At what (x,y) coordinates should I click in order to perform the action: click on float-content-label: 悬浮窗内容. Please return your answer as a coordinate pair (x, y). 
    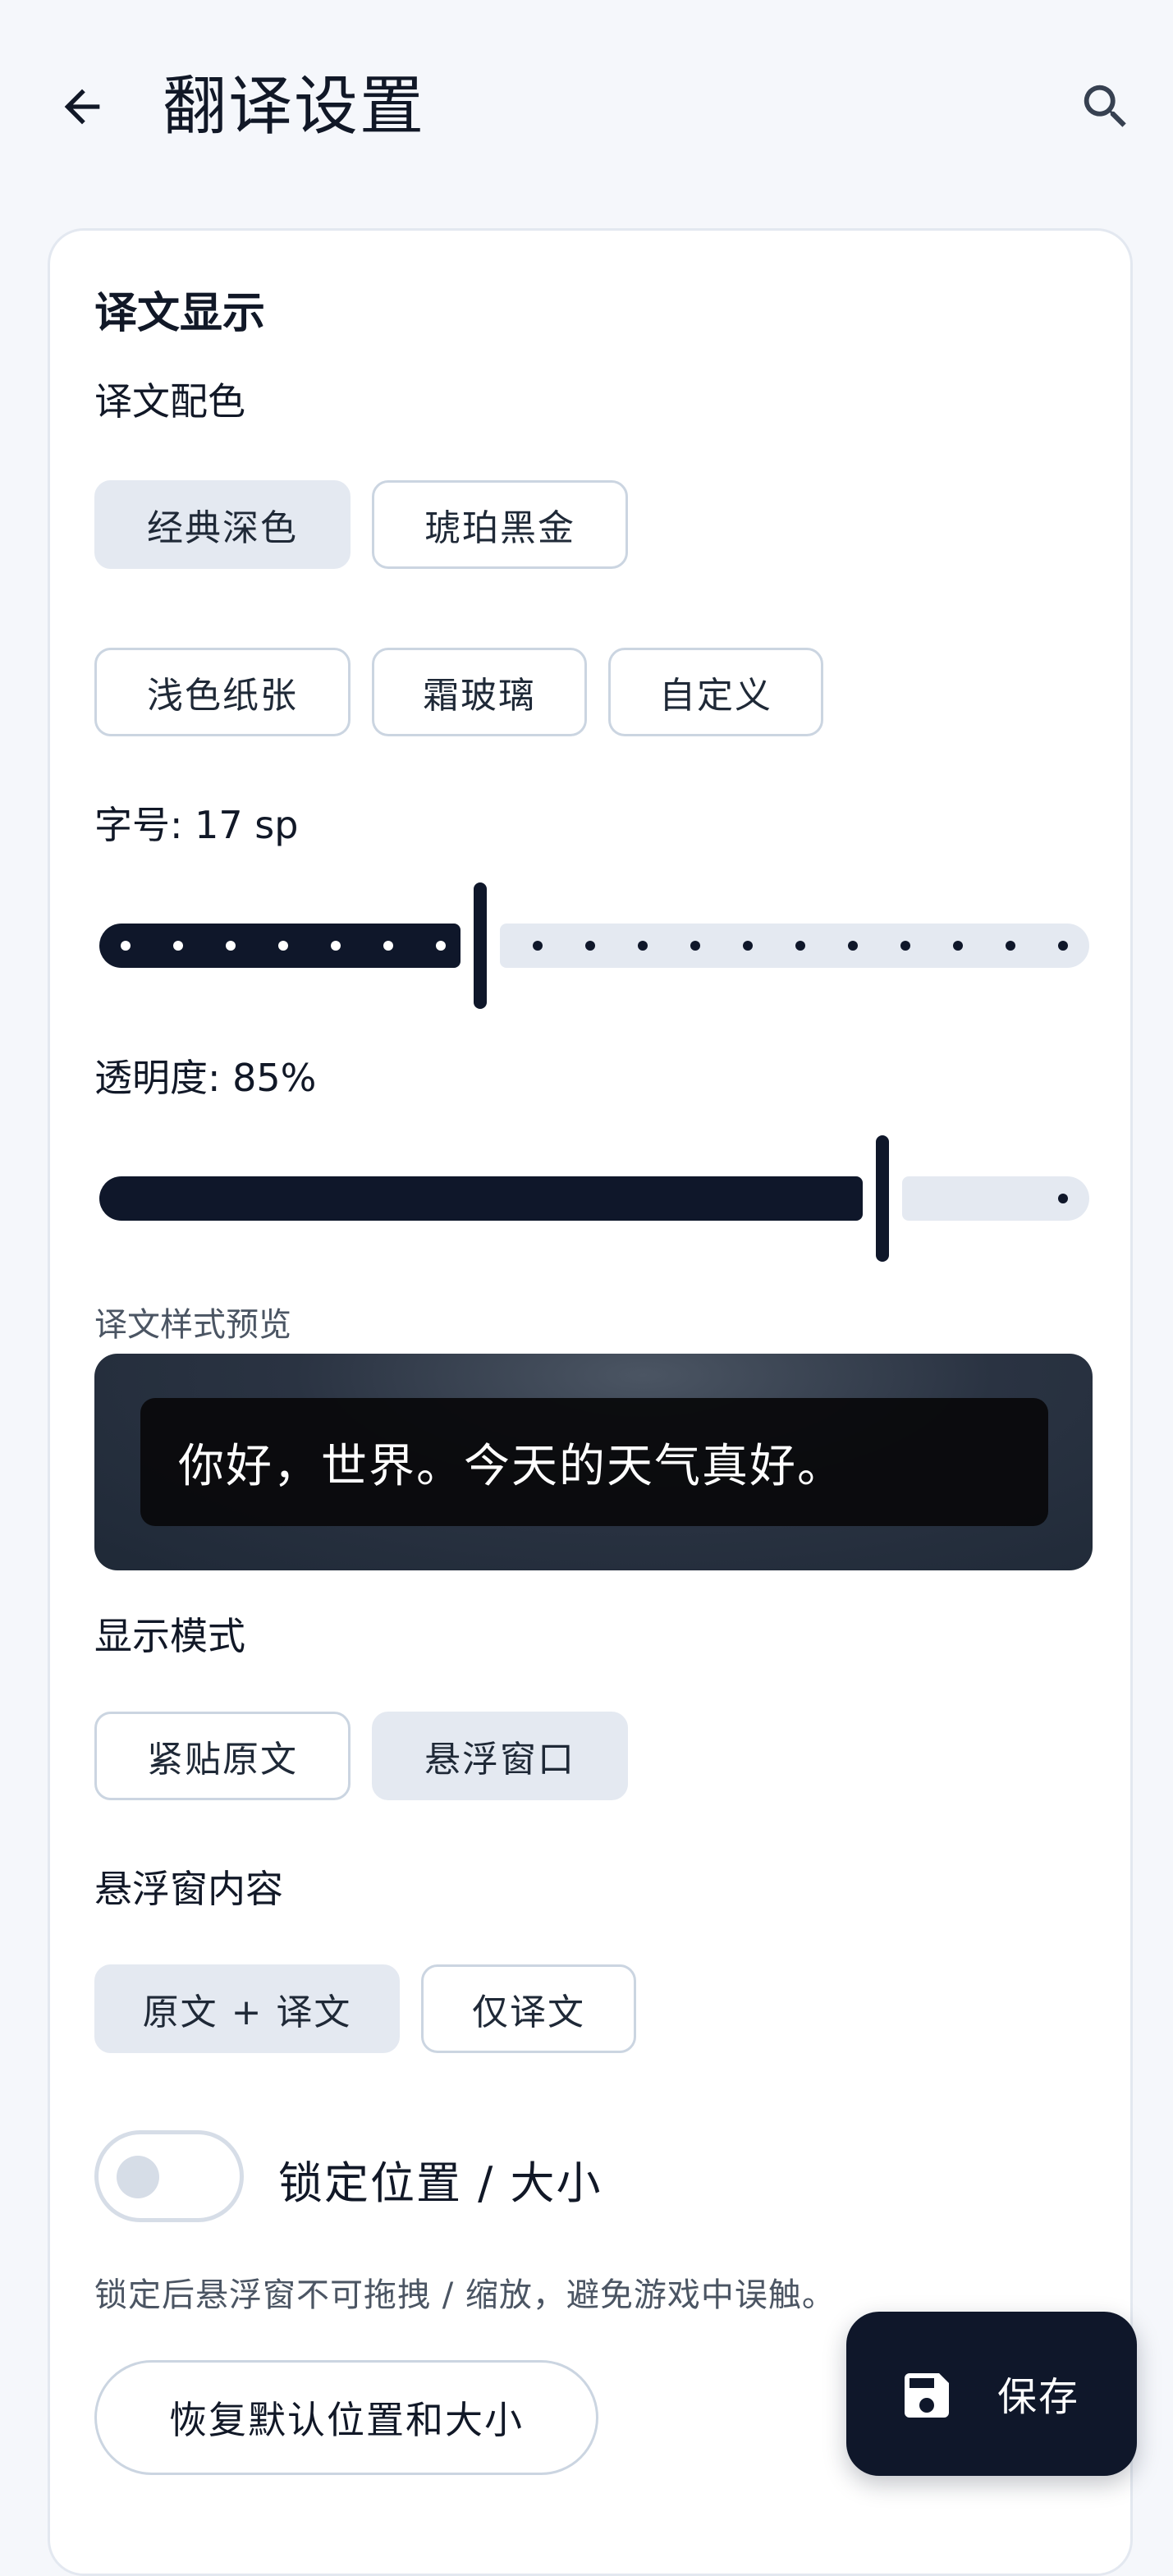
    Looking at the image, I should click on (188, 1889).